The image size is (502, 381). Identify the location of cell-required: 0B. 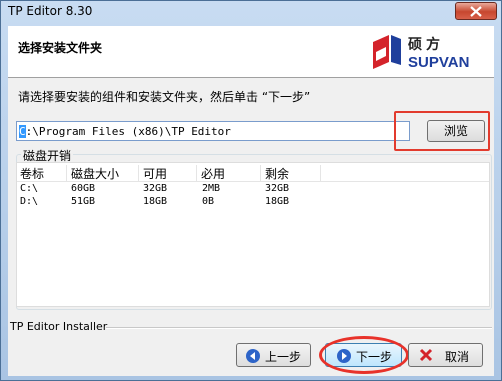
(208, 201).